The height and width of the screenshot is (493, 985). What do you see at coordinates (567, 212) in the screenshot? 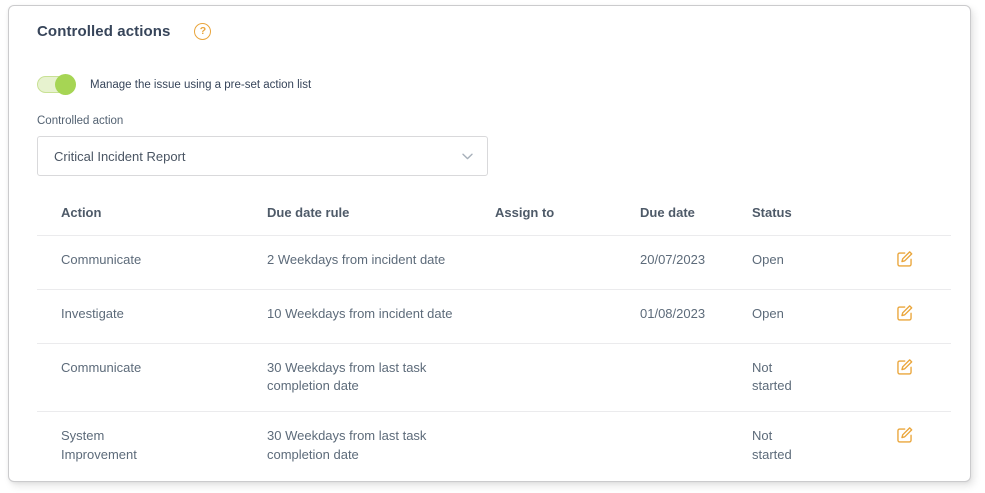
I see `col-header-assign-to: Assign to` at bounding box center [567, 212].